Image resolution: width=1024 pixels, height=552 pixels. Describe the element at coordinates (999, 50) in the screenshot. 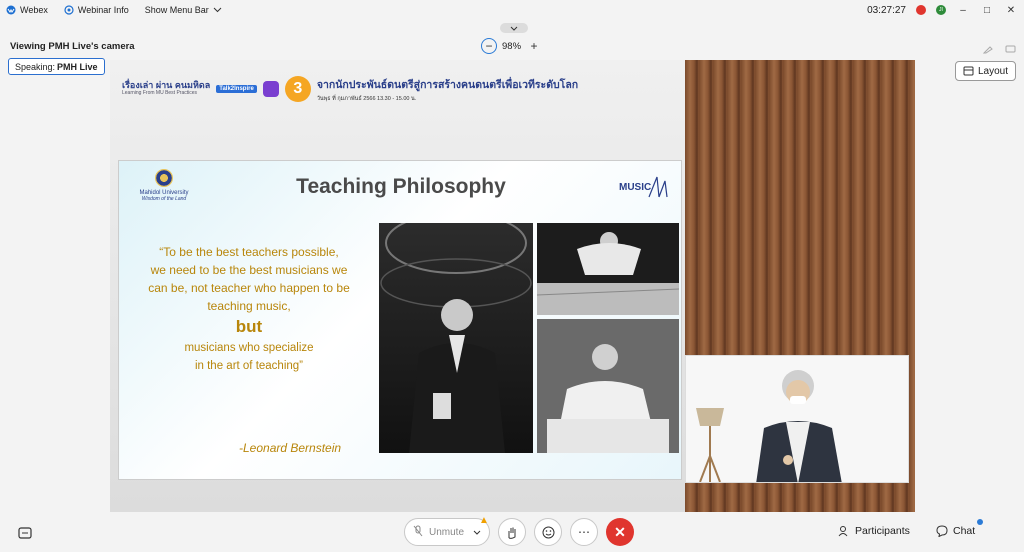

I see `top-right-icons` at that location.